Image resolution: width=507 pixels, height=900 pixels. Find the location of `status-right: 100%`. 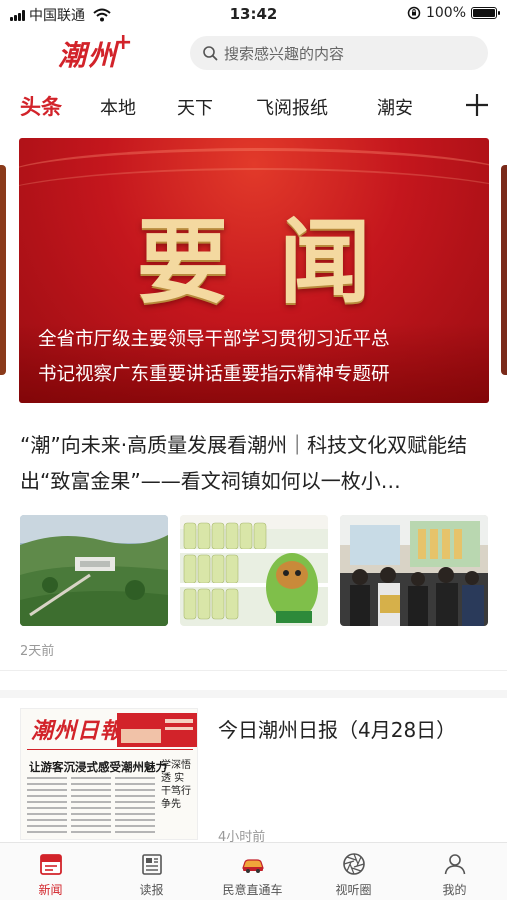

status-right: 100% is located at coordinates (453, 13).